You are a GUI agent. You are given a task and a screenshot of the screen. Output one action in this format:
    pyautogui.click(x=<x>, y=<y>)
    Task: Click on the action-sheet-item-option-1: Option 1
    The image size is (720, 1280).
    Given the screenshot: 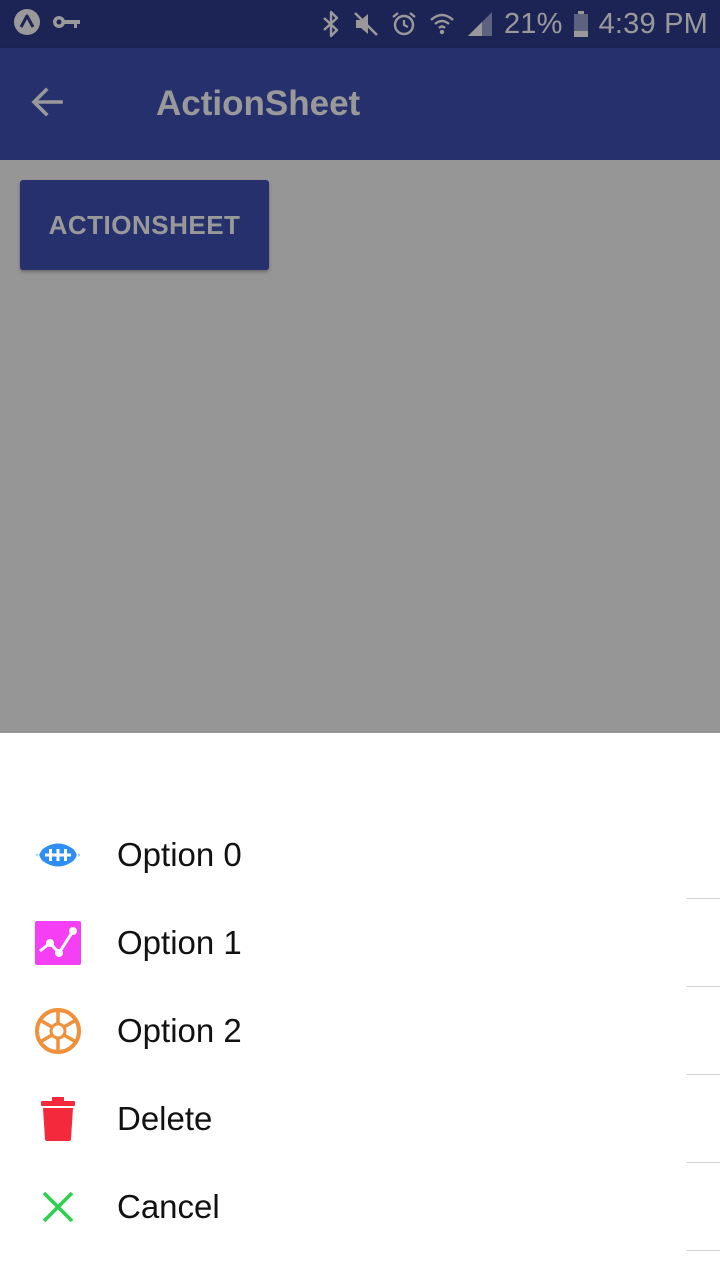 What is the action you would take?
    pyautogui.click(x=360, y=943)
    